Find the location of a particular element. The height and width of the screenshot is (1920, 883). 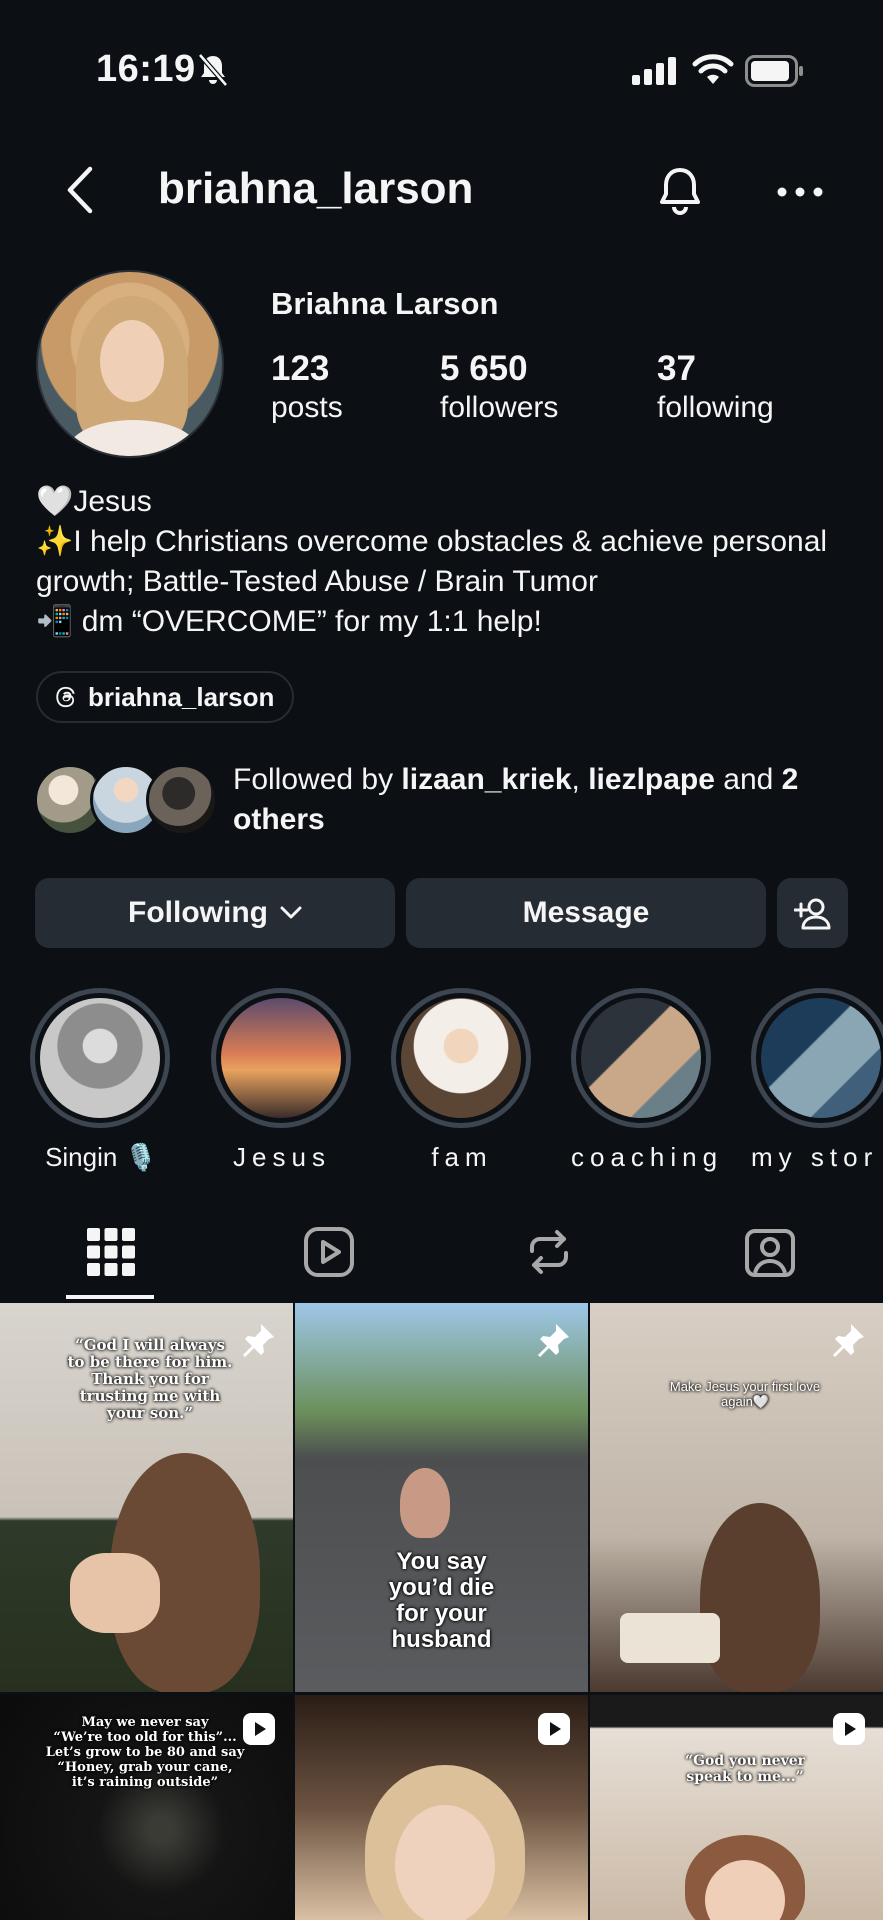

profile-full-name: Briahna Larson is located at coordinates (385, 303).